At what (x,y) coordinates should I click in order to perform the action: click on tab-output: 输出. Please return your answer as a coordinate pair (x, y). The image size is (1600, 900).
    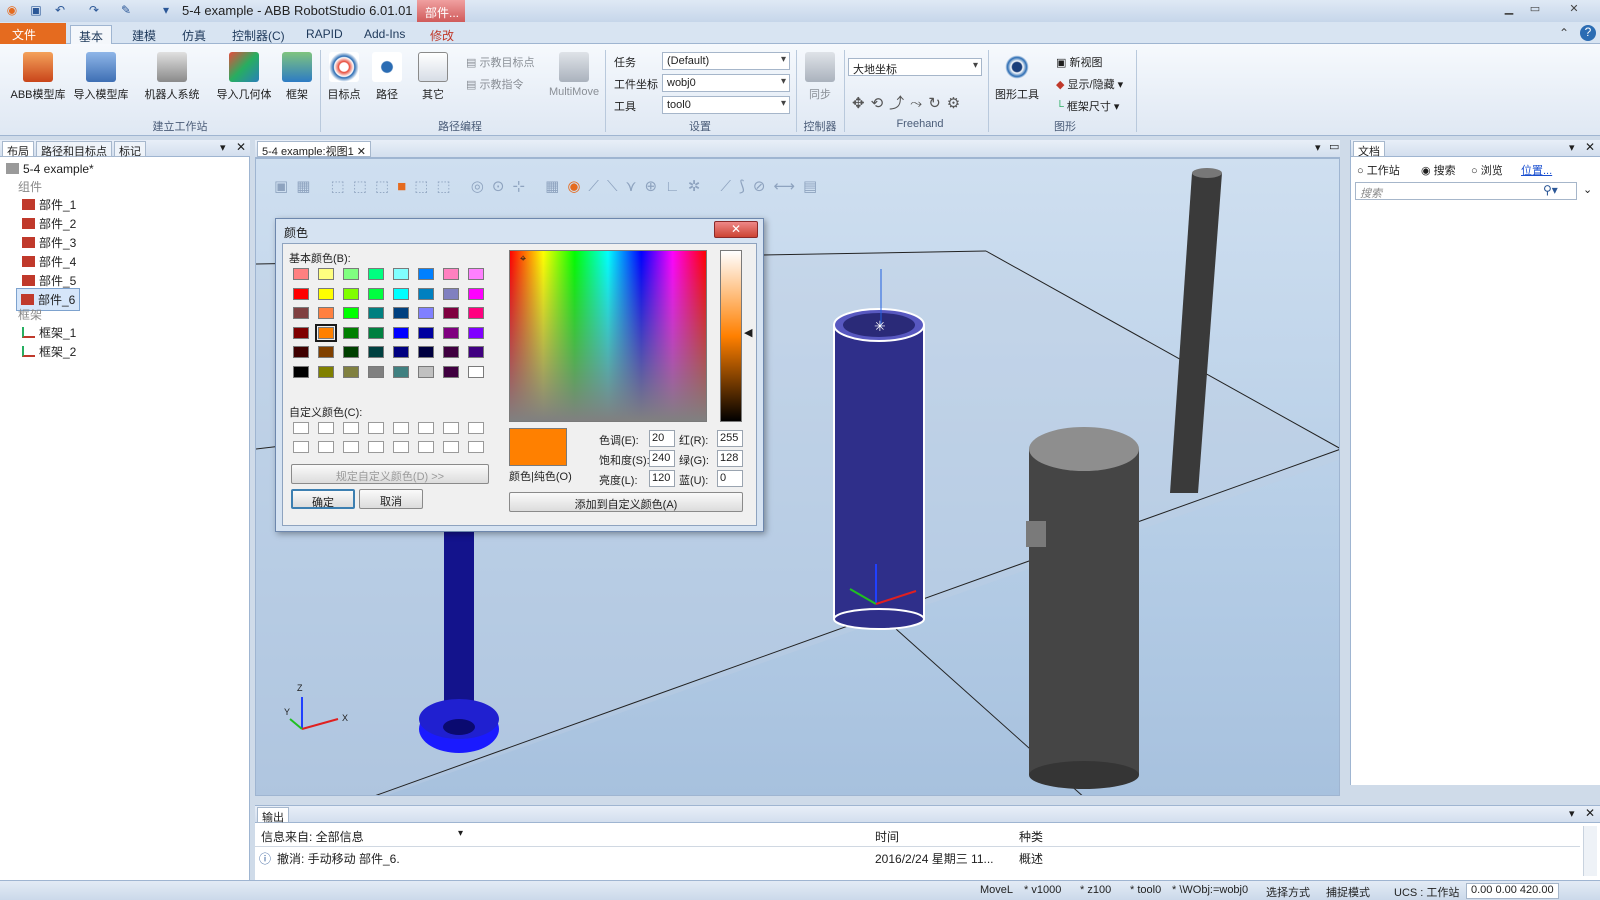
    Looking at the image, I should click on (273, 815).